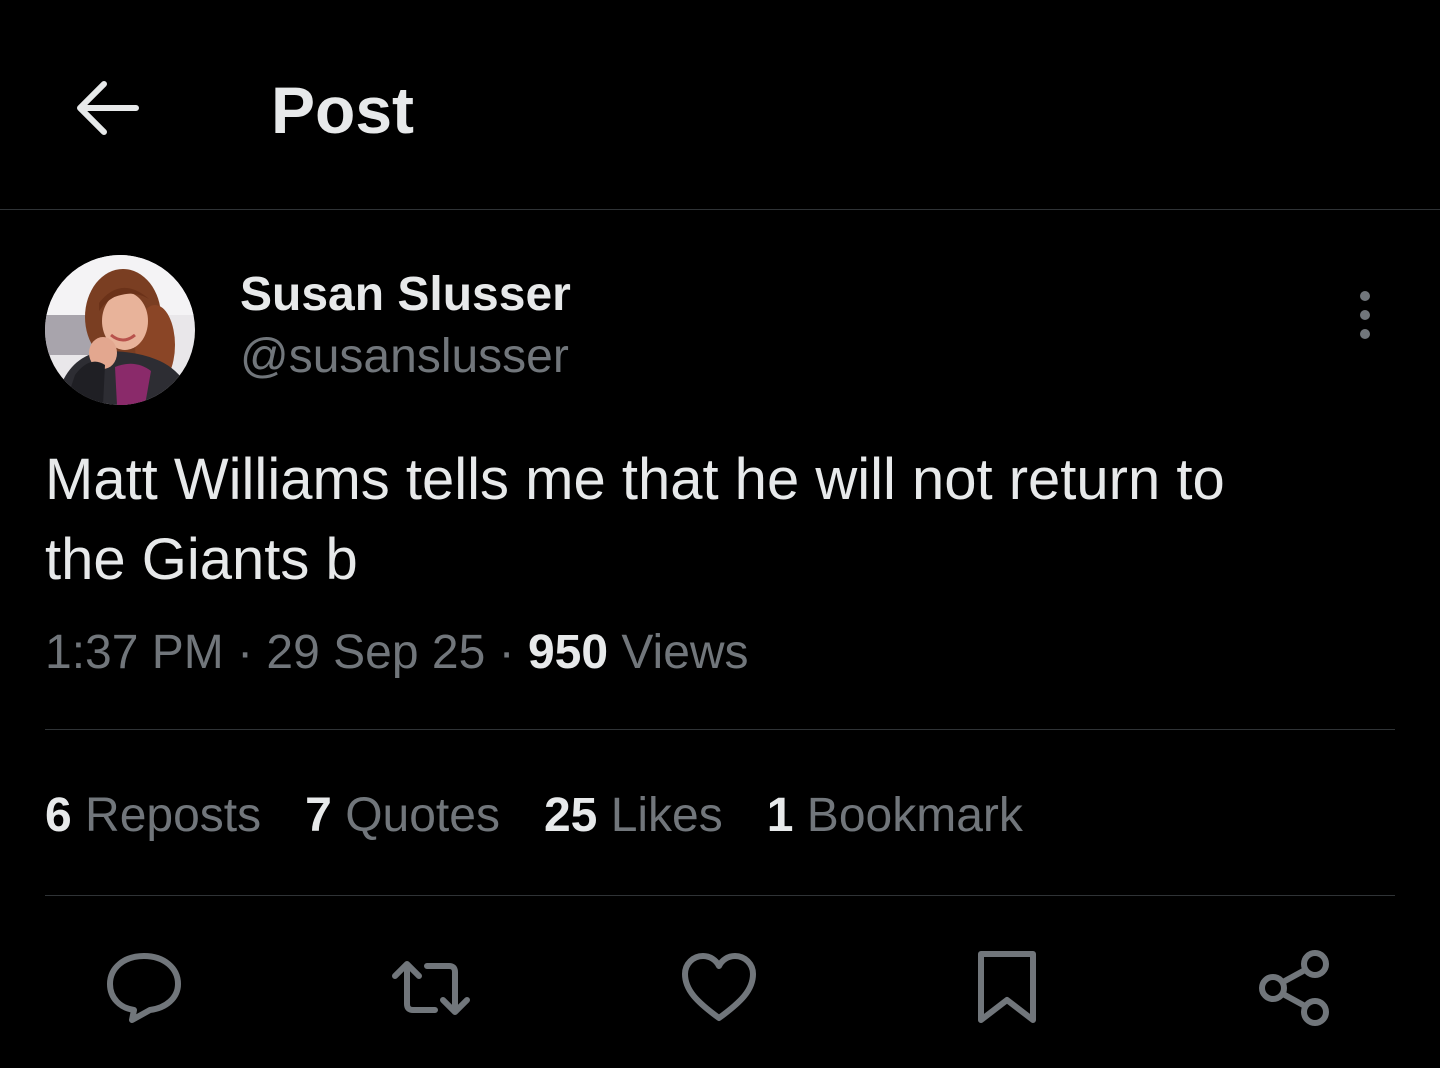  I want to click on quotes-stat: 7 Quotes, so click(402, 816).